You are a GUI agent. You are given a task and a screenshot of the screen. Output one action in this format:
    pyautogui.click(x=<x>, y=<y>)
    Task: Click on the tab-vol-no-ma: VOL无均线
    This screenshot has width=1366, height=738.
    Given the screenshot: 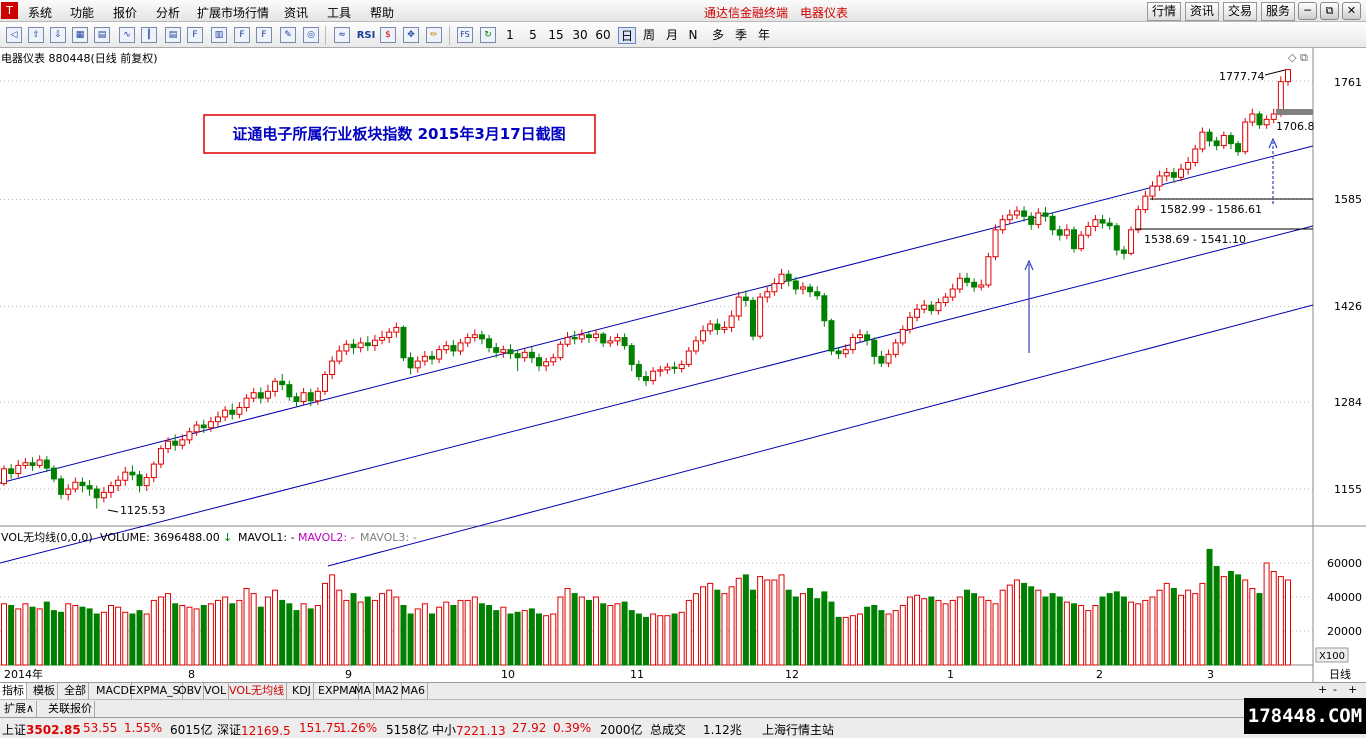 What is the action you would take?
    pyautogui.click(x=257, y=691)
    